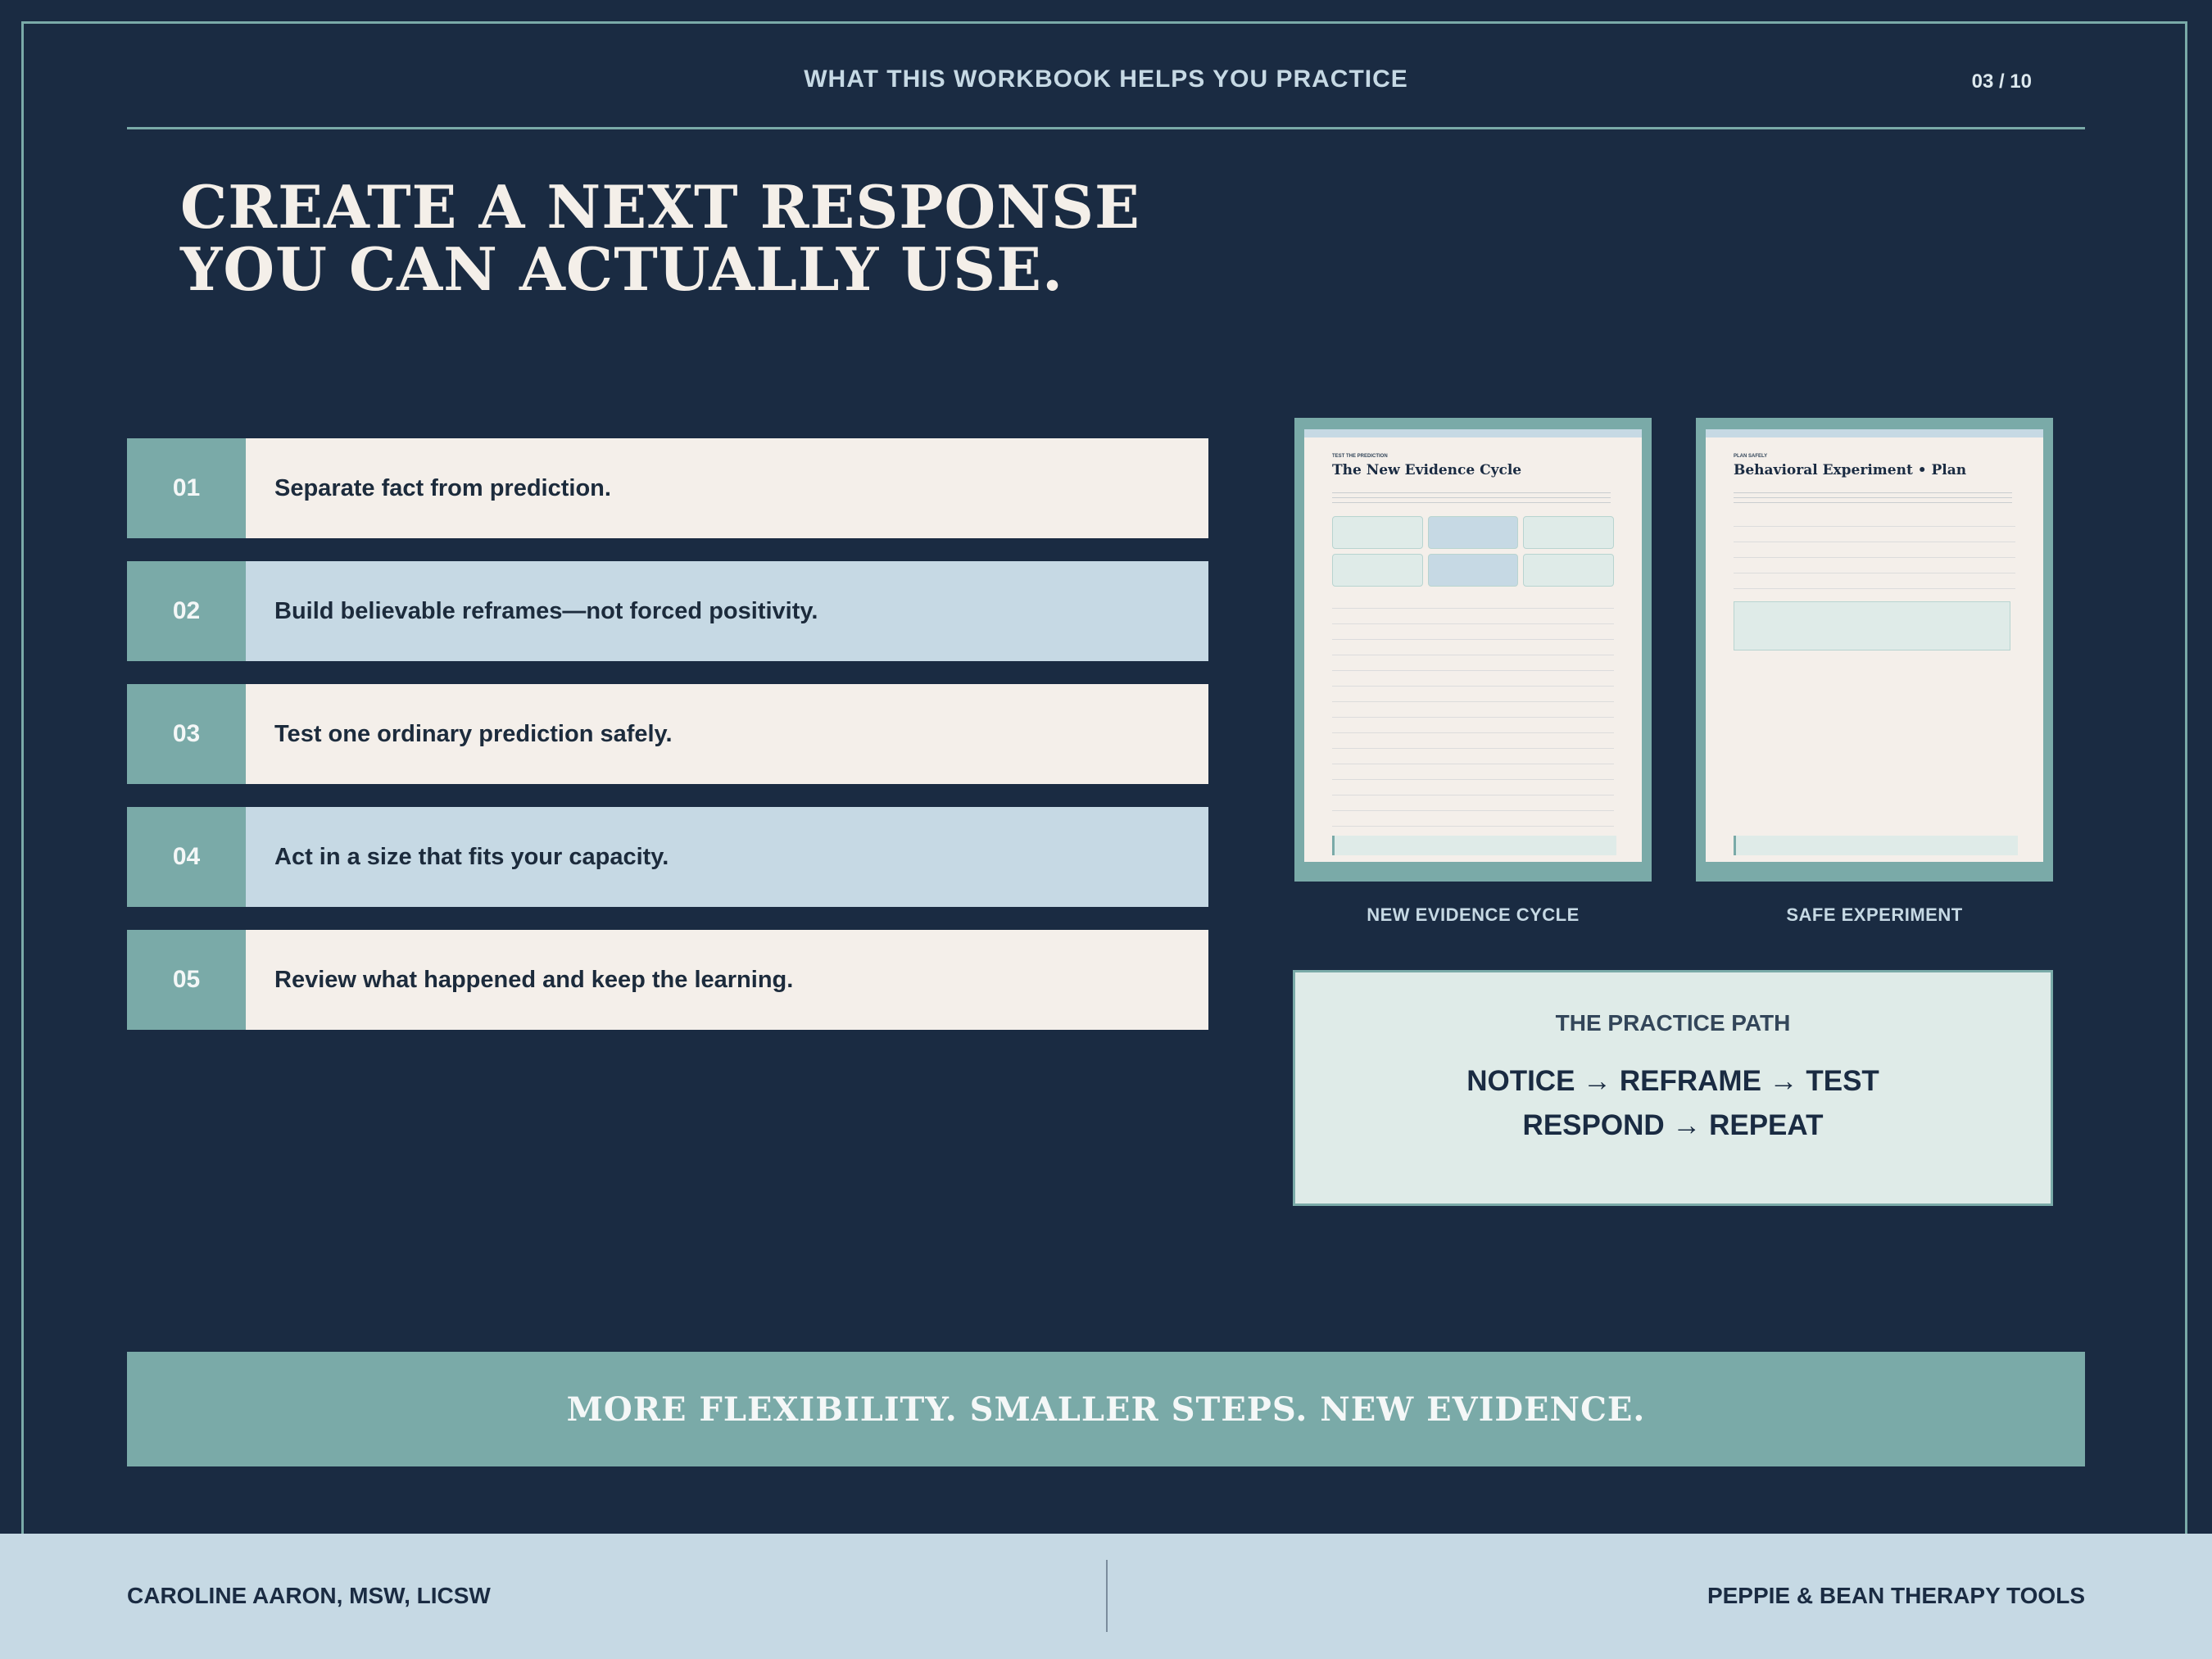  I want to click on header-title: WHAT THIS WORKBOOK HELPS YOU PRACTICE, so click(1106, 79).